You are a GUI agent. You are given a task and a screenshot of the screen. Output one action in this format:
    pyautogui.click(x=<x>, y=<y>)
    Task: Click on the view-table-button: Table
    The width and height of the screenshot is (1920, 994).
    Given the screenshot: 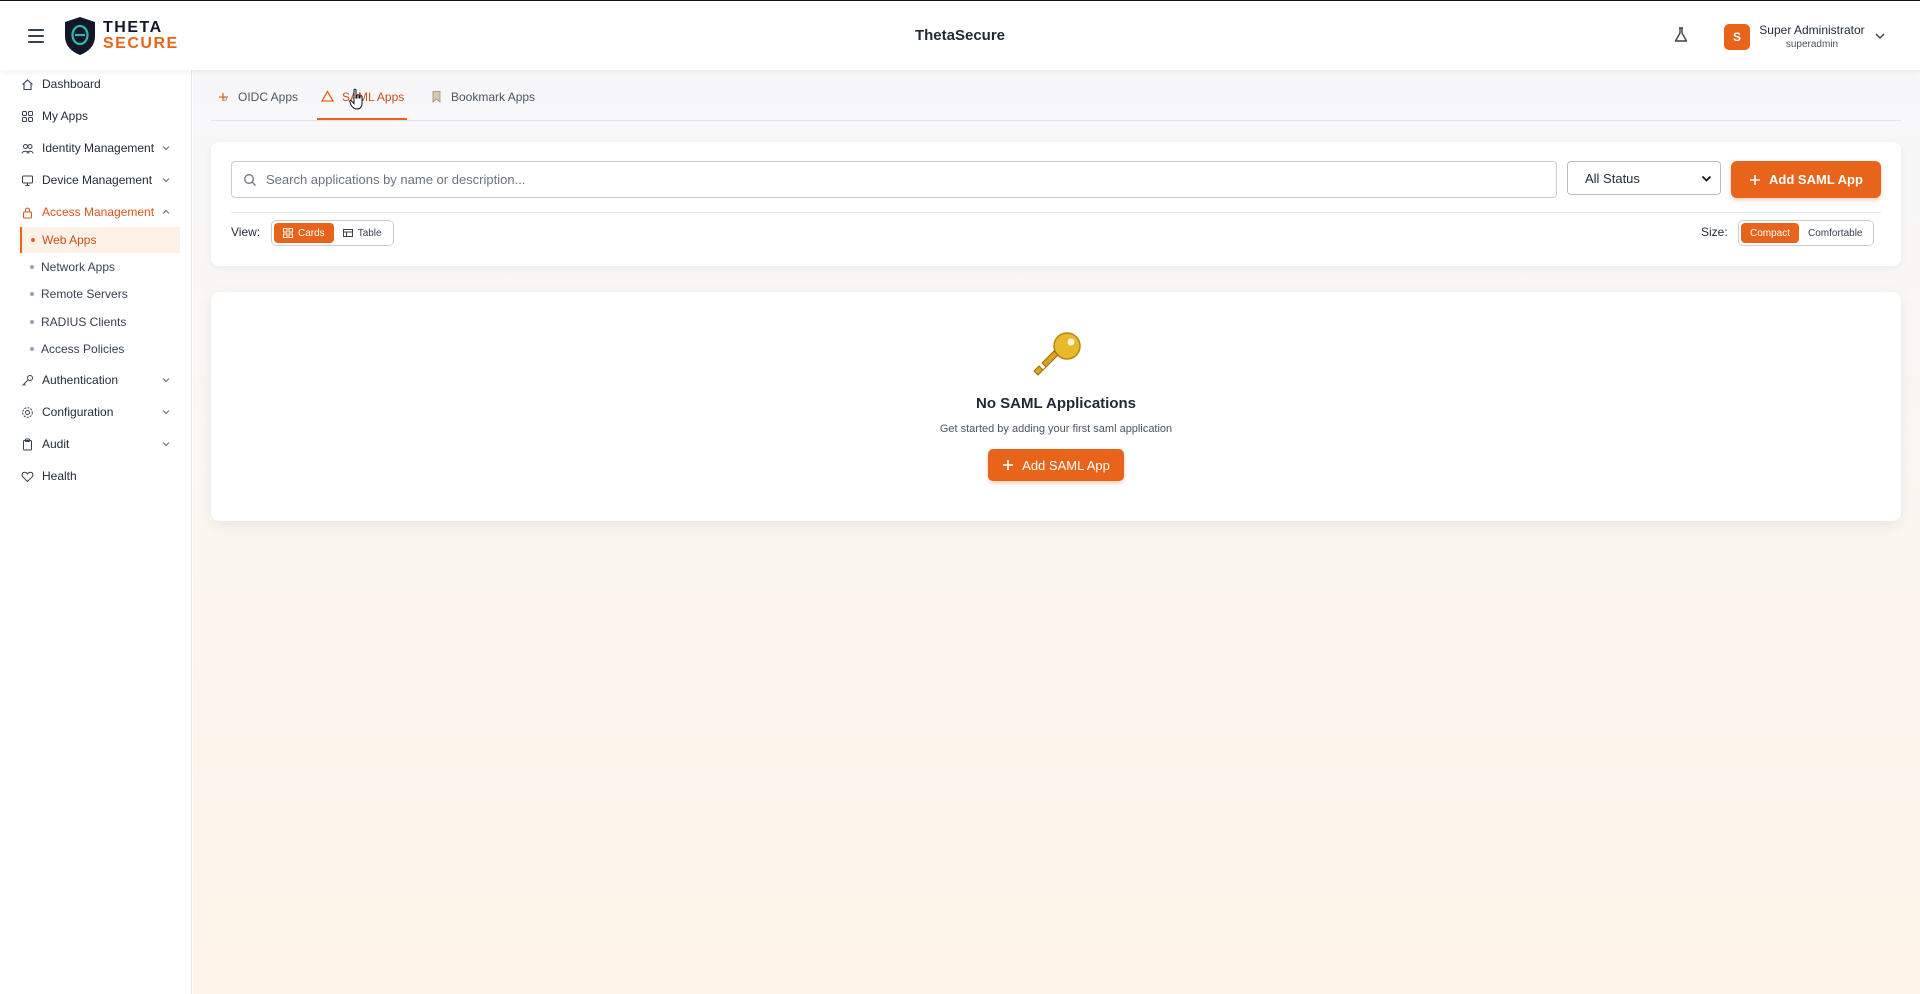 What is the action you would take?
    pyautogui.click(x=362, y=233)
    